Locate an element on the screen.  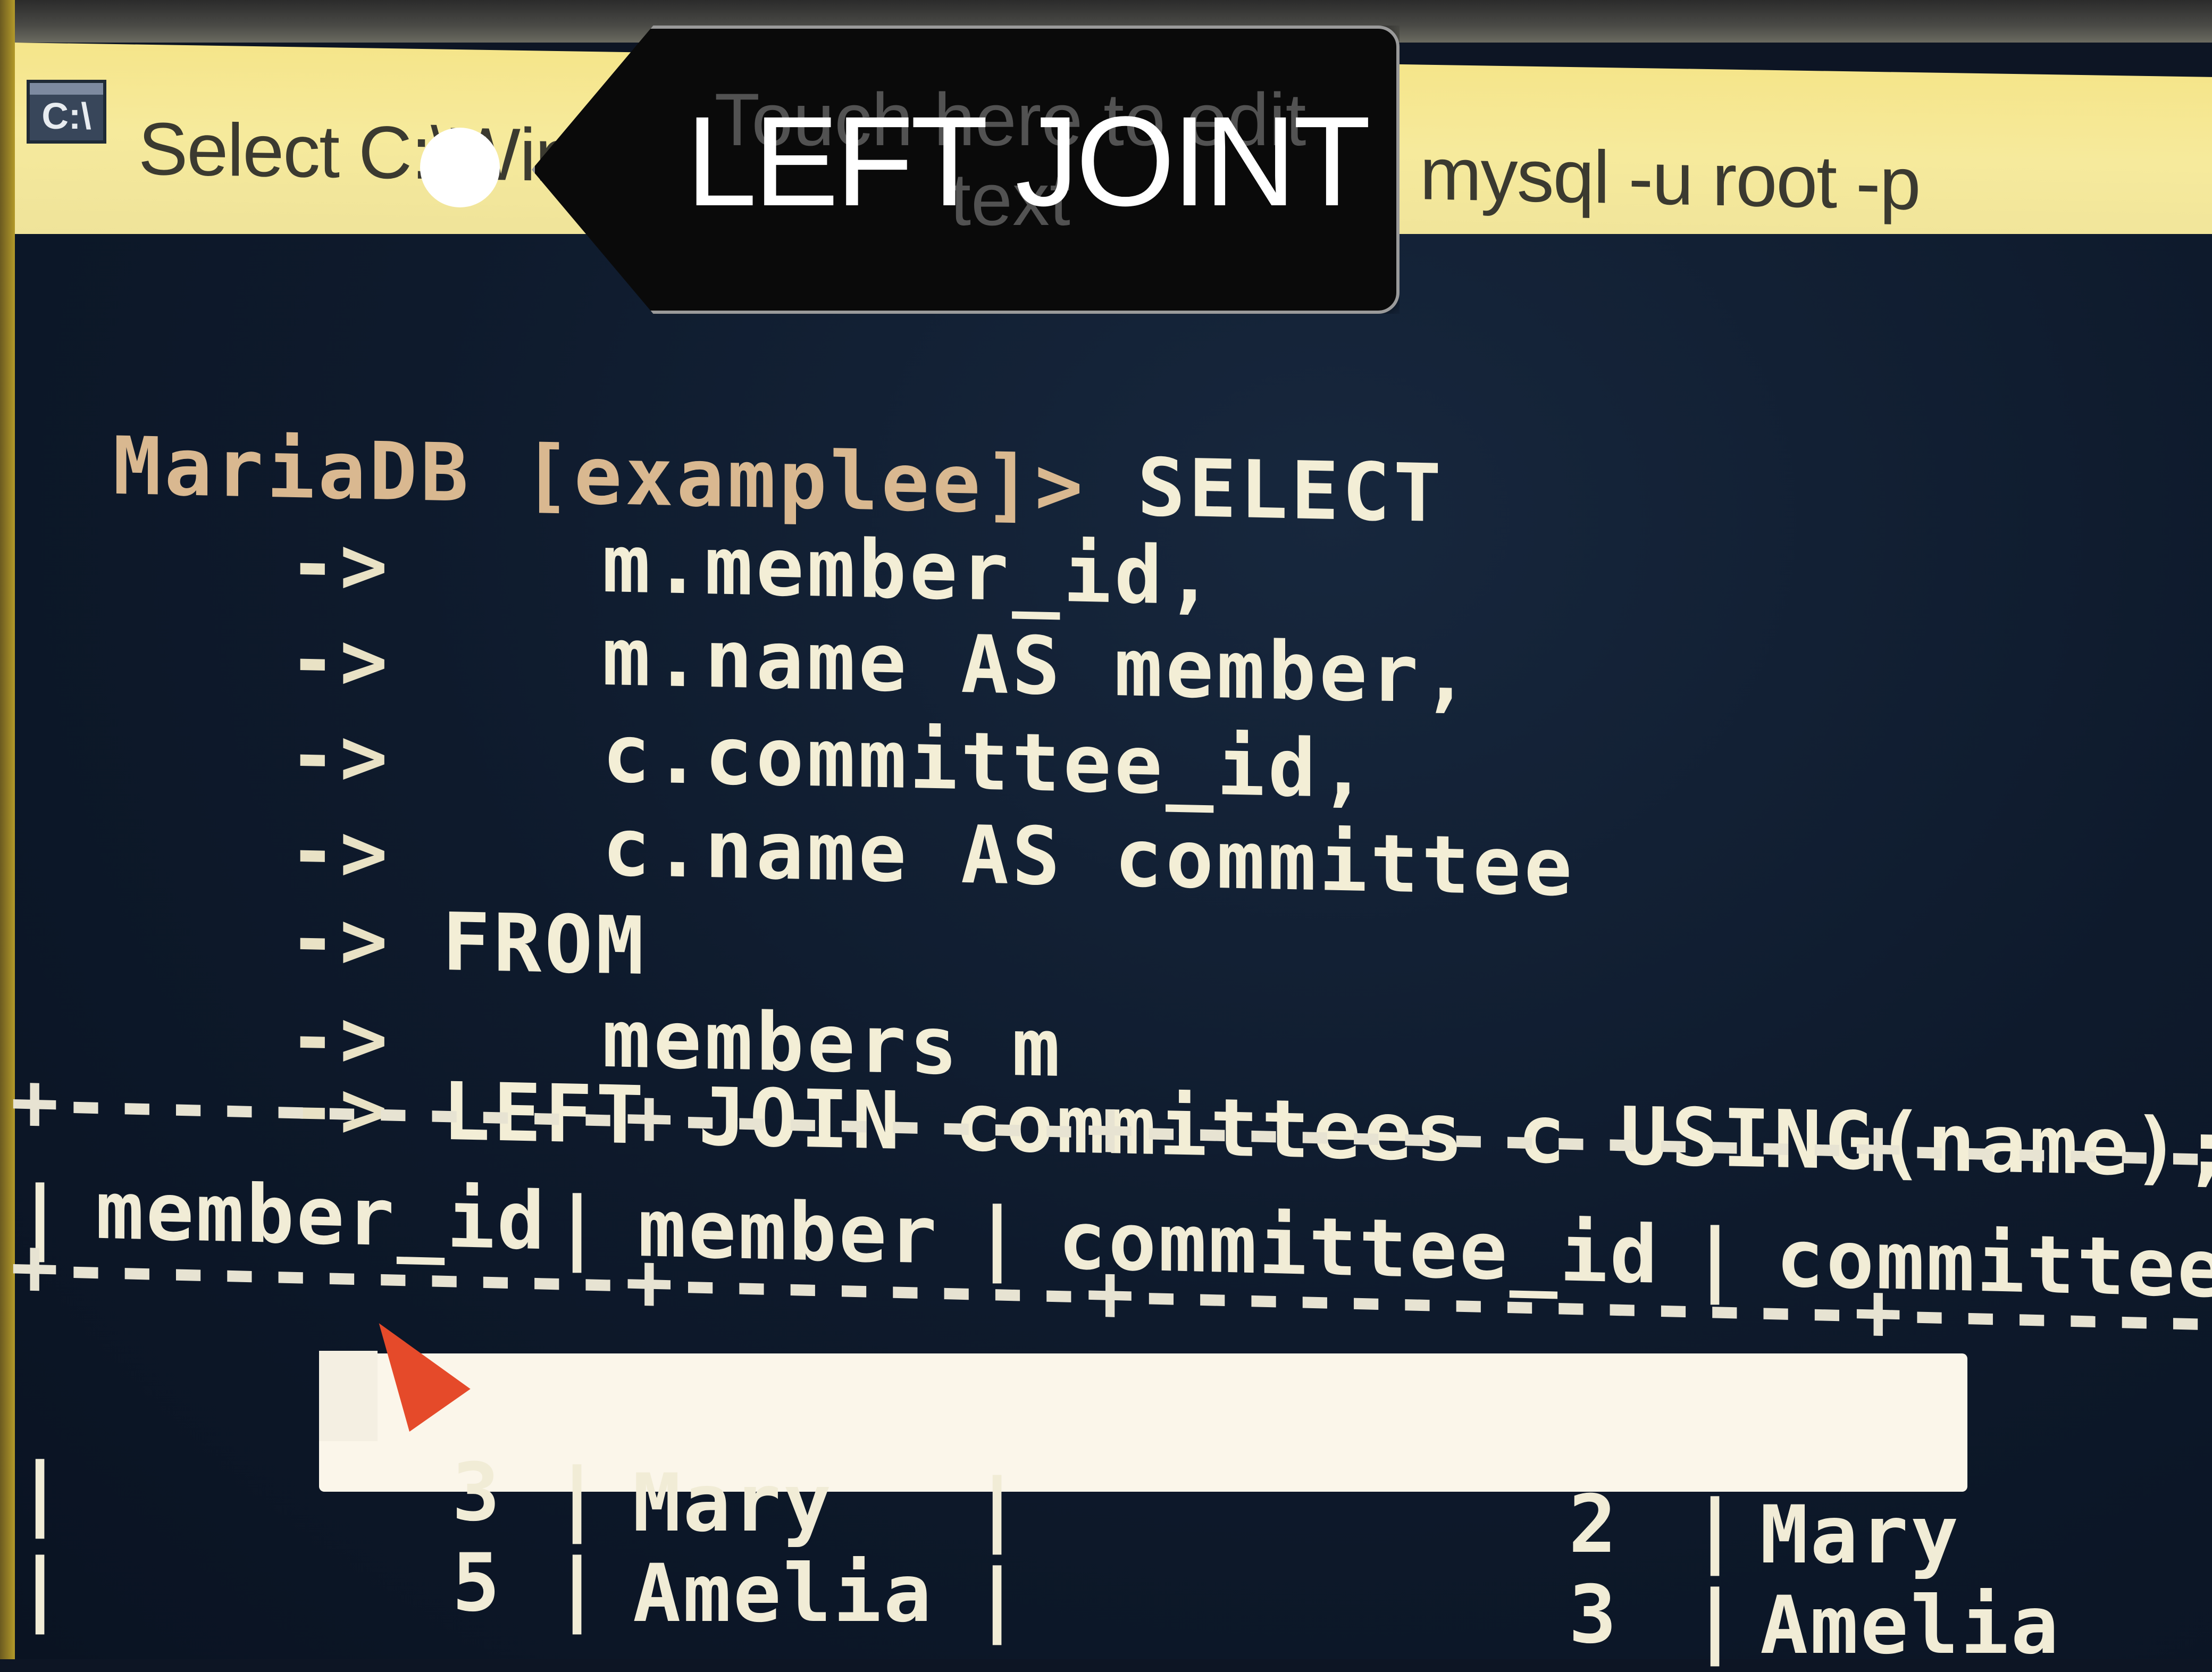
cell-member: Amelia is located at coordinates (783, 1594).